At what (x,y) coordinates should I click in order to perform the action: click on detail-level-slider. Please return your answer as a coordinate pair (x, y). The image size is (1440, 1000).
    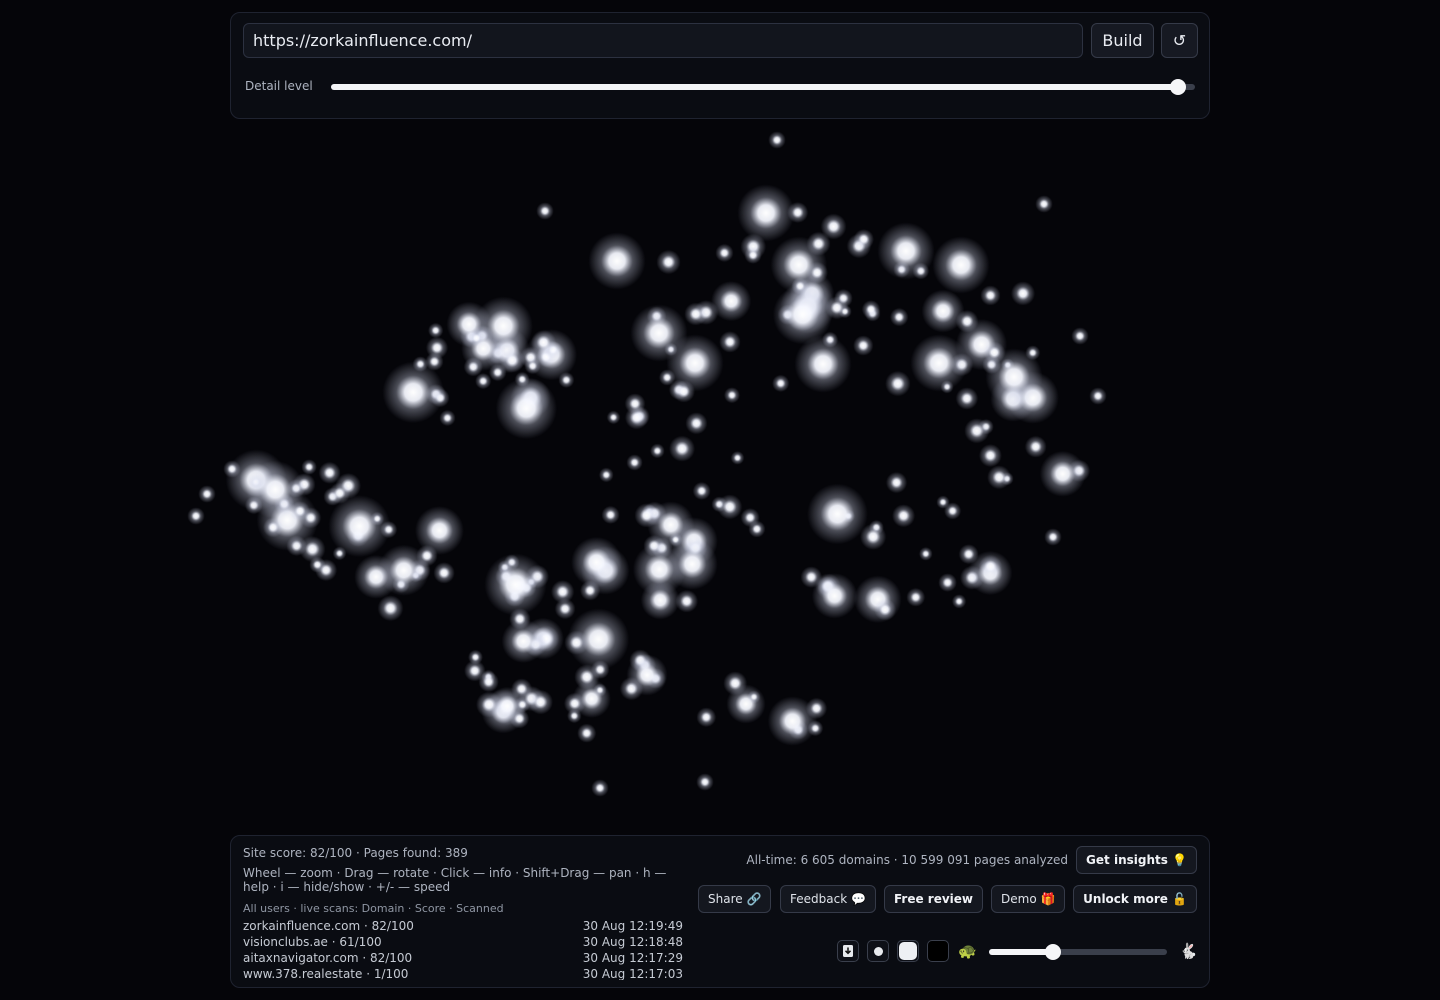
    Looking at the image, I should click on (763, 87).